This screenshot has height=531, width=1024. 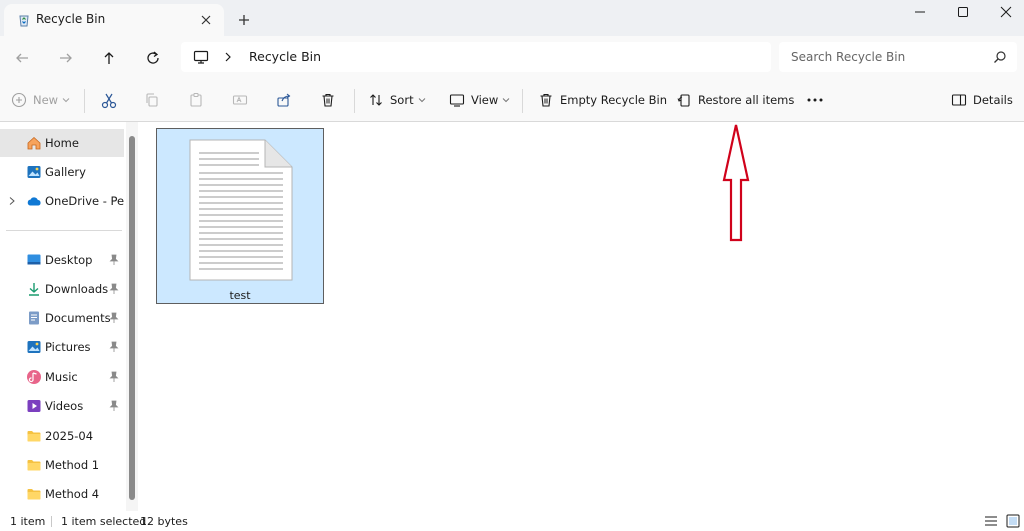 I want to click on more-options-button, so click(x=815, y=100).